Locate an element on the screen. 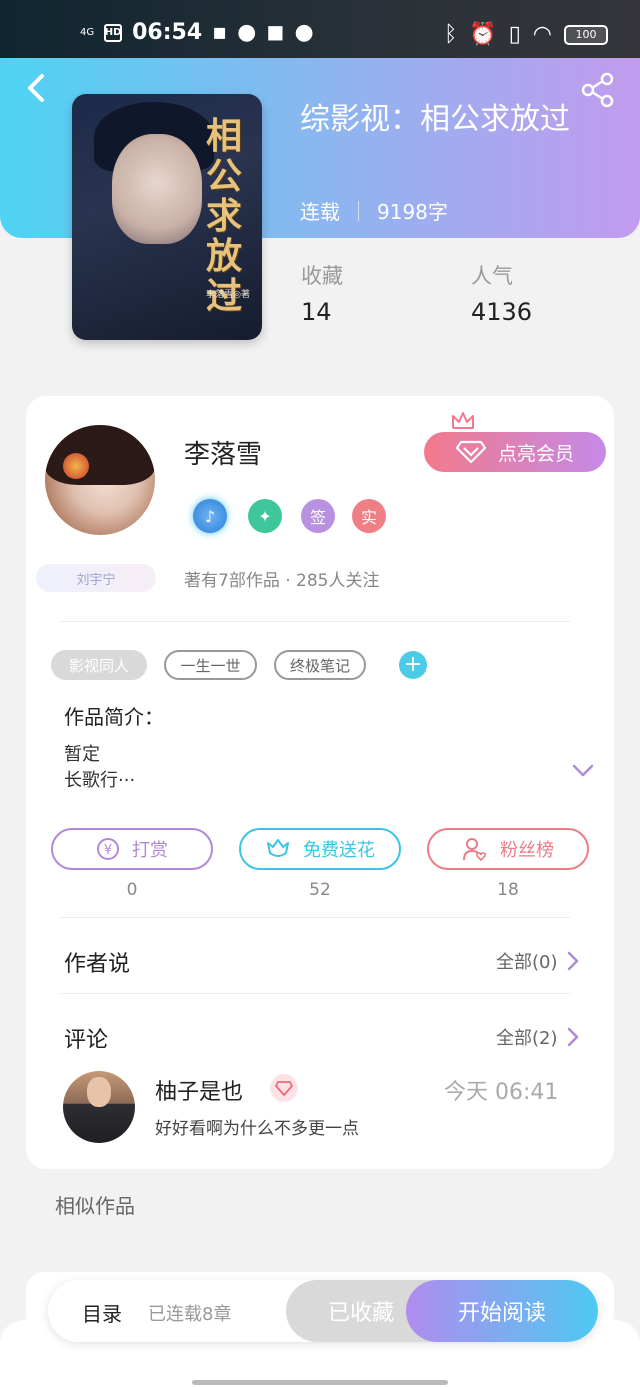 This screenshot has height=1387, width=640. sign-badge: 签 is located at coordinates (318, 516).